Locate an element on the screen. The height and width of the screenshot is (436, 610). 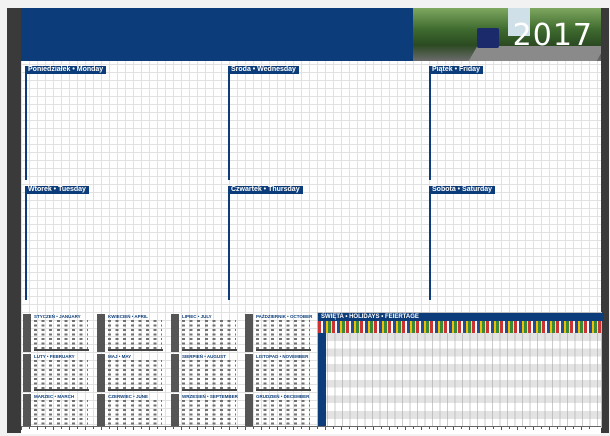
day-line-tuesday is located at coordinates (26, 247).